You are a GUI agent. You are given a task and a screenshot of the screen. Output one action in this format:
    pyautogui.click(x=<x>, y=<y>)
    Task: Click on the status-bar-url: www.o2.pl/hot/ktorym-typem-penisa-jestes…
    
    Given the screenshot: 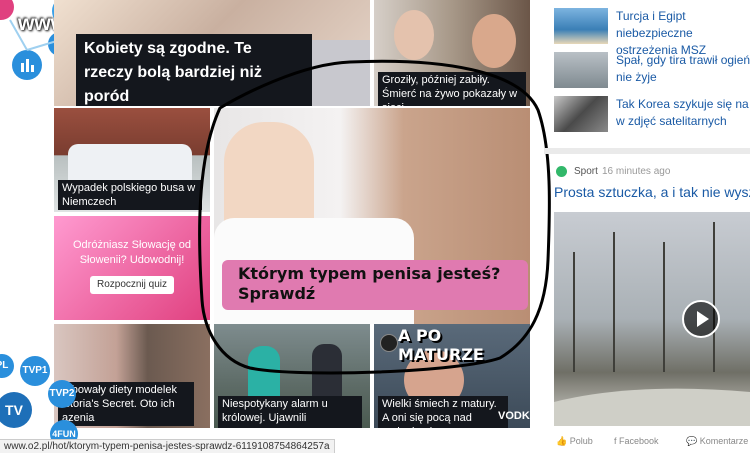 What is the action you would take?
    pyautogui.click(x=167, y=446)
    